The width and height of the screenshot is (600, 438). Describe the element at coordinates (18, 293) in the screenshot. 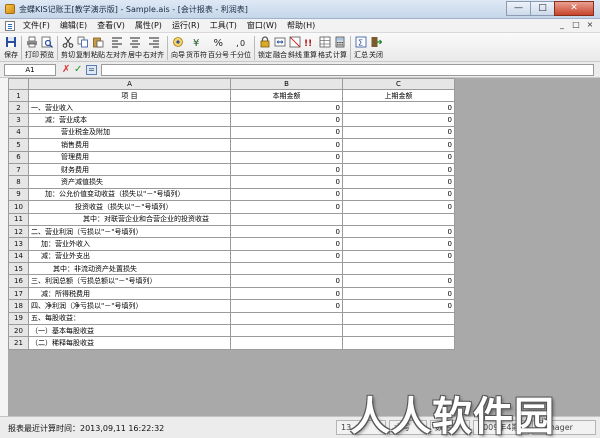

I see `row-header: 17` at that location.